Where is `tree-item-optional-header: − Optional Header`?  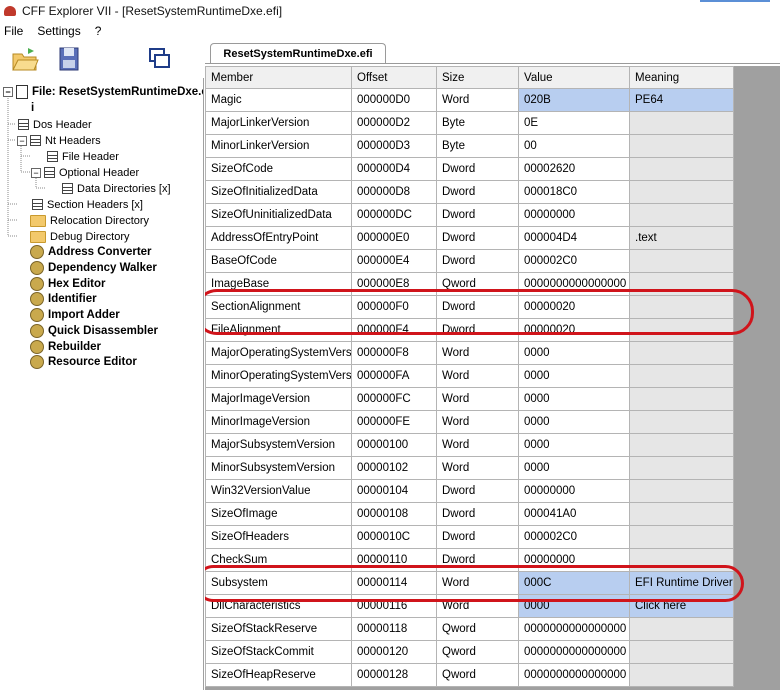
tree-item-optional-header: − Optional Header is located at coordinates (85, 172).